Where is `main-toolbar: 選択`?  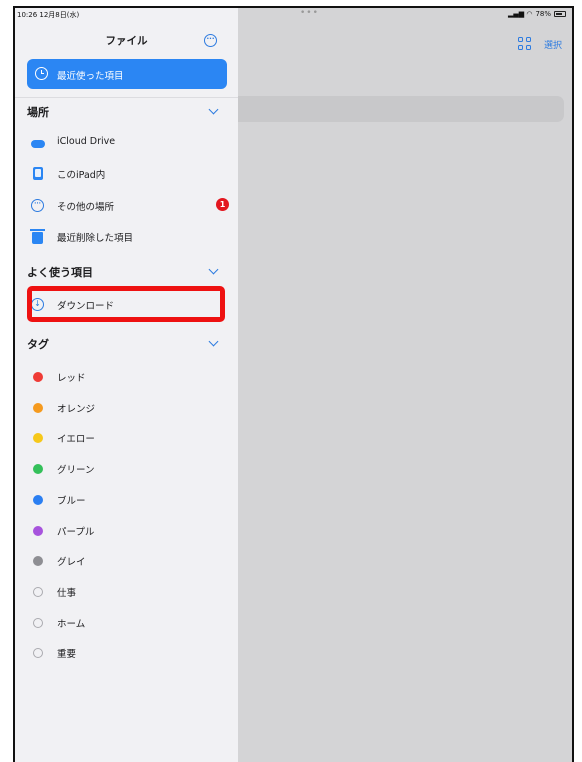
main-toolbar: 選択 is located at coordinates (405, 48).